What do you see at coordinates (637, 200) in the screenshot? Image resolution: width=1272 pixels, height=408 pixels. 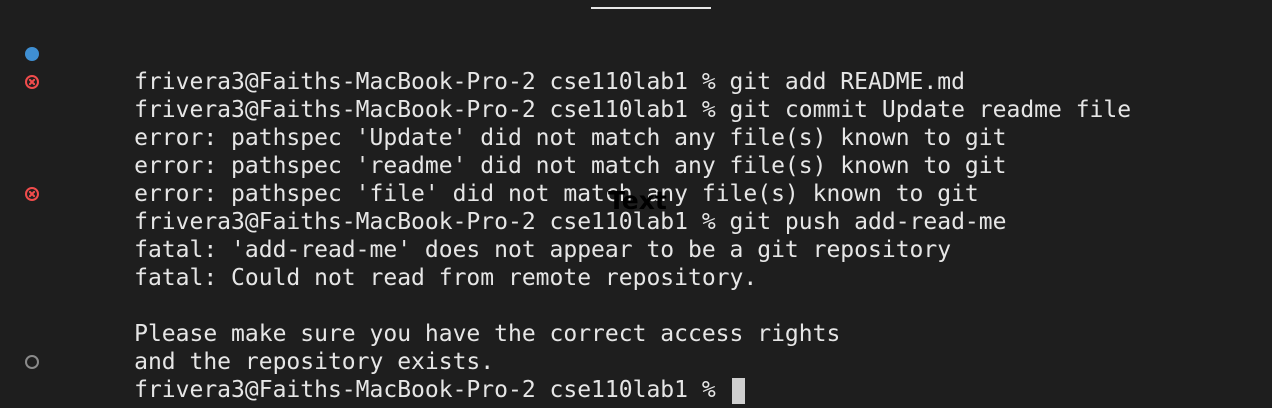 I see `overlay-text-label: Text` at bounding box center [637, 200].